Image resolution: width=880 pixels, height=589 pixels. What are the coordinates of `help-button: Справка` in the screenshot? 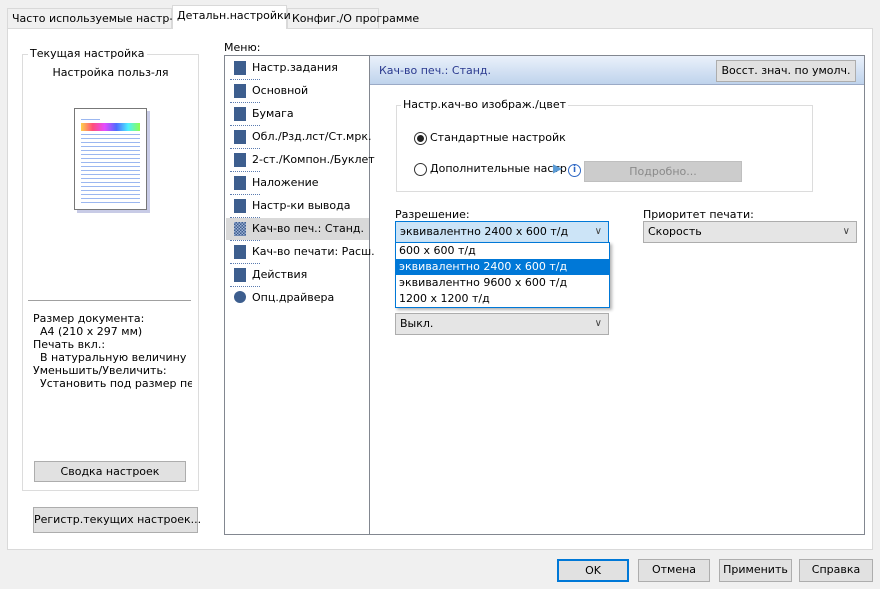 It's located at (836, 570).